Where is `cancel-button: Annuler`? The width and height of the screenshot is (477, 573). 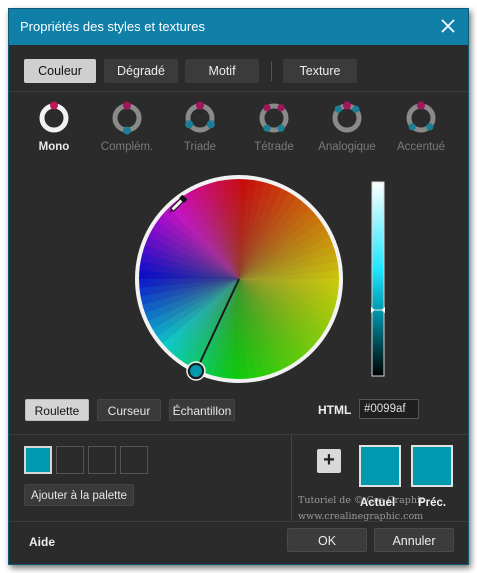
cancel-button: Annuler is located at coordinates (414, 540).